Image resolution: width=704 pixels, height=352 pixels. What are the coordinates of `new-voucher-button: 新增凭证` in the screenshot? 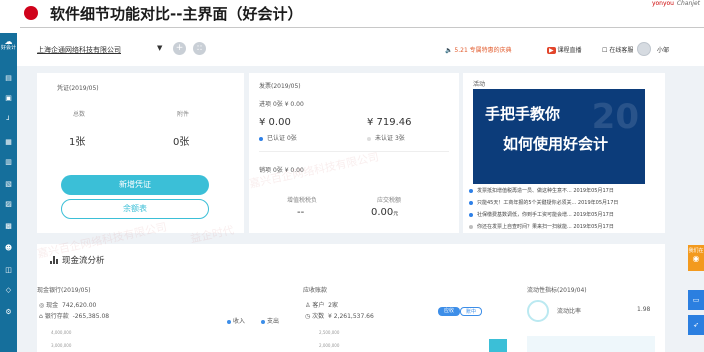 It's located at (135, 185).